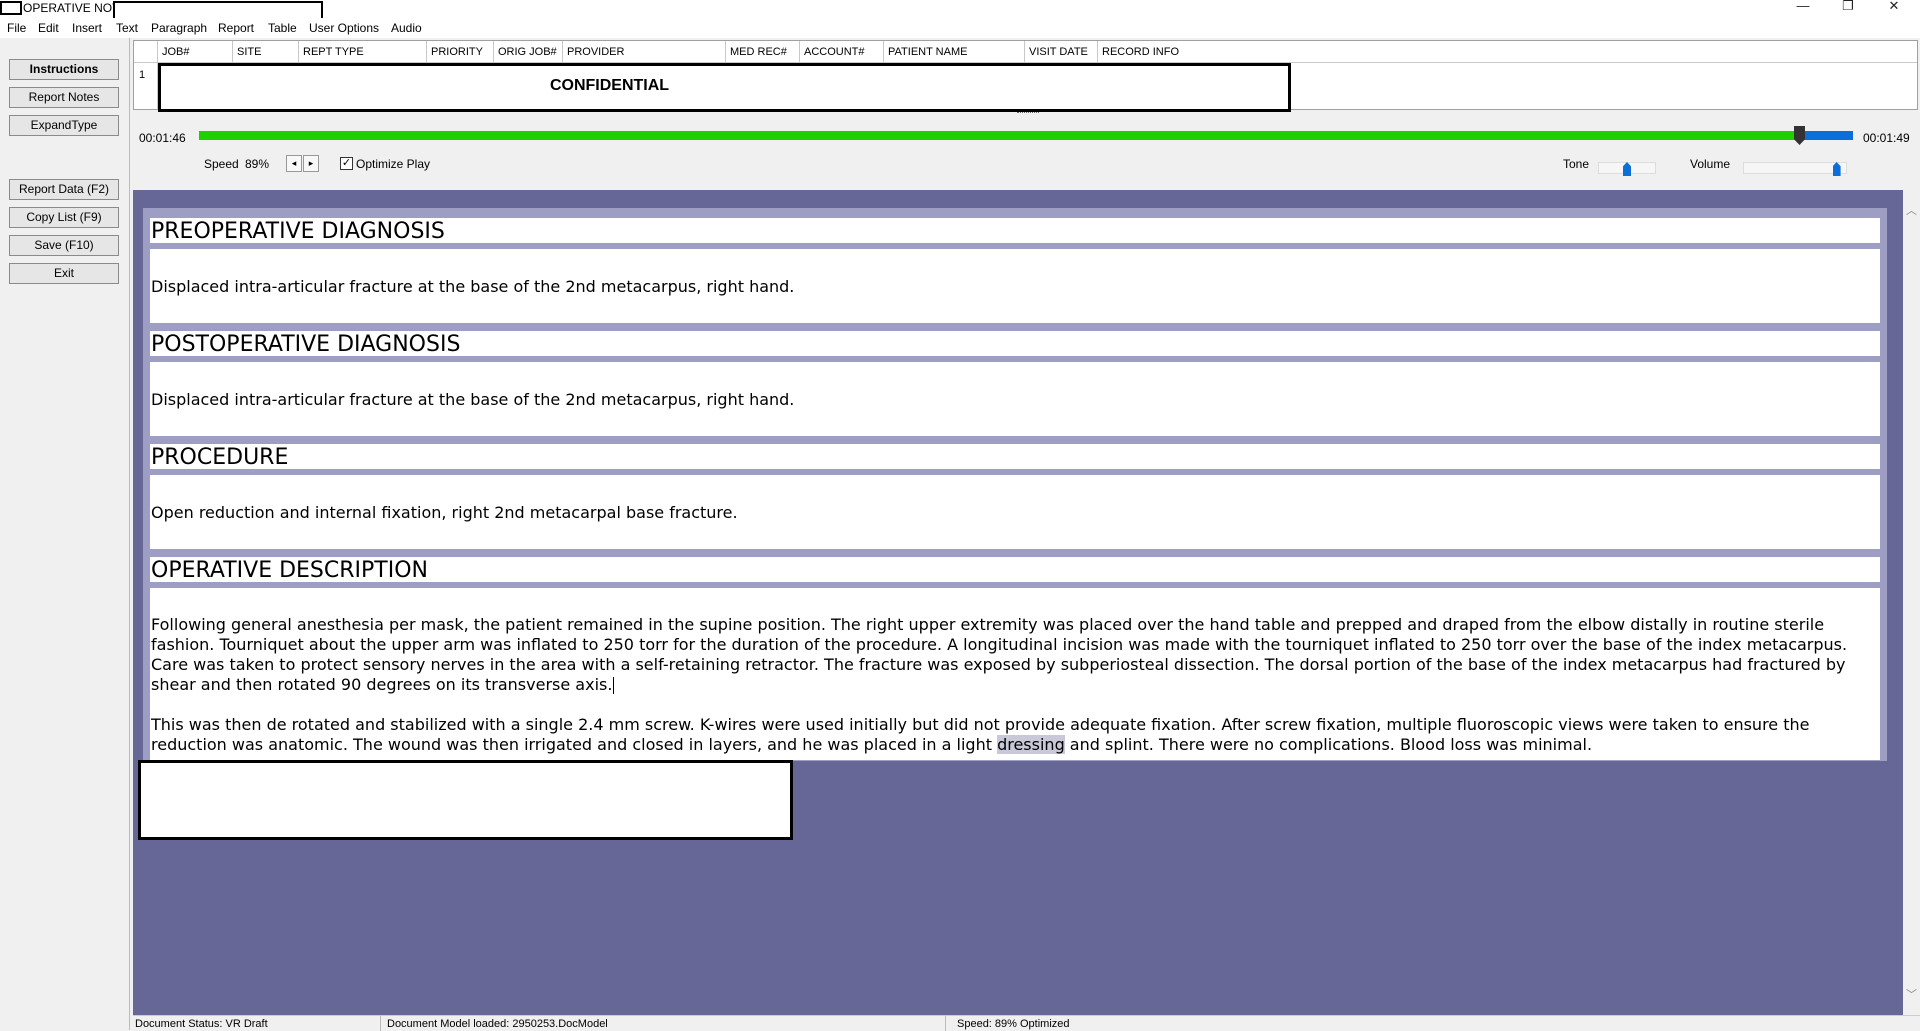 This screenshot has height=1031, width=1920. Describe the element at coordinates (162, 138) in the screenshot. I see `elapsed-time: 00:01:46` at that location.